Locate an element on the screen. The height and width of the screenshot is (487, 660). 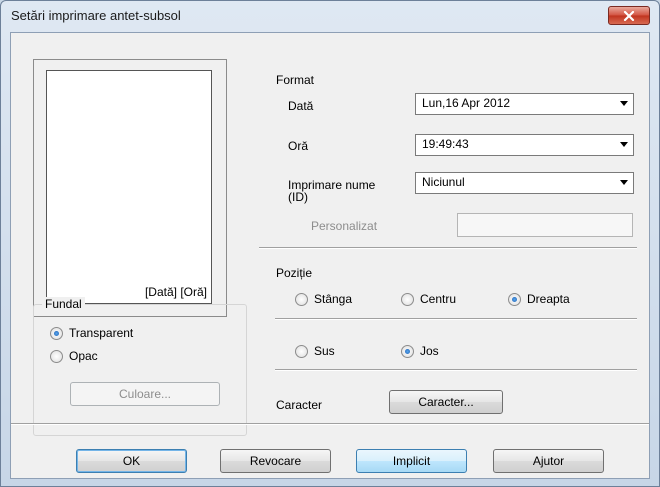
custom-text-field is located at coordinates (545, 225).